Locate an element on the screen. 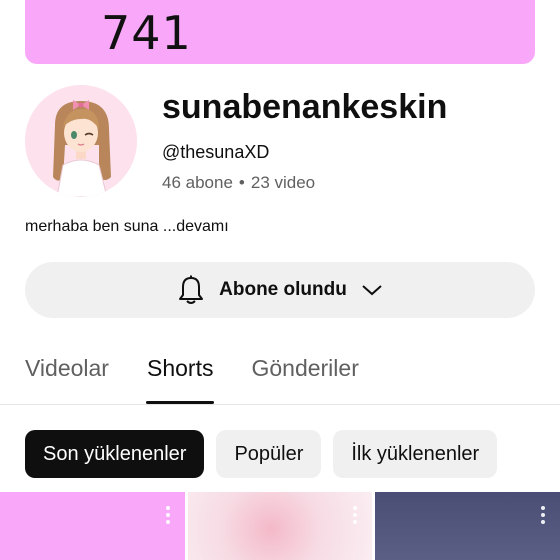 Image resolution: width=560 pixels, height=560 pixels. chip-populer: Popüler is located at coordinates (269, 454).